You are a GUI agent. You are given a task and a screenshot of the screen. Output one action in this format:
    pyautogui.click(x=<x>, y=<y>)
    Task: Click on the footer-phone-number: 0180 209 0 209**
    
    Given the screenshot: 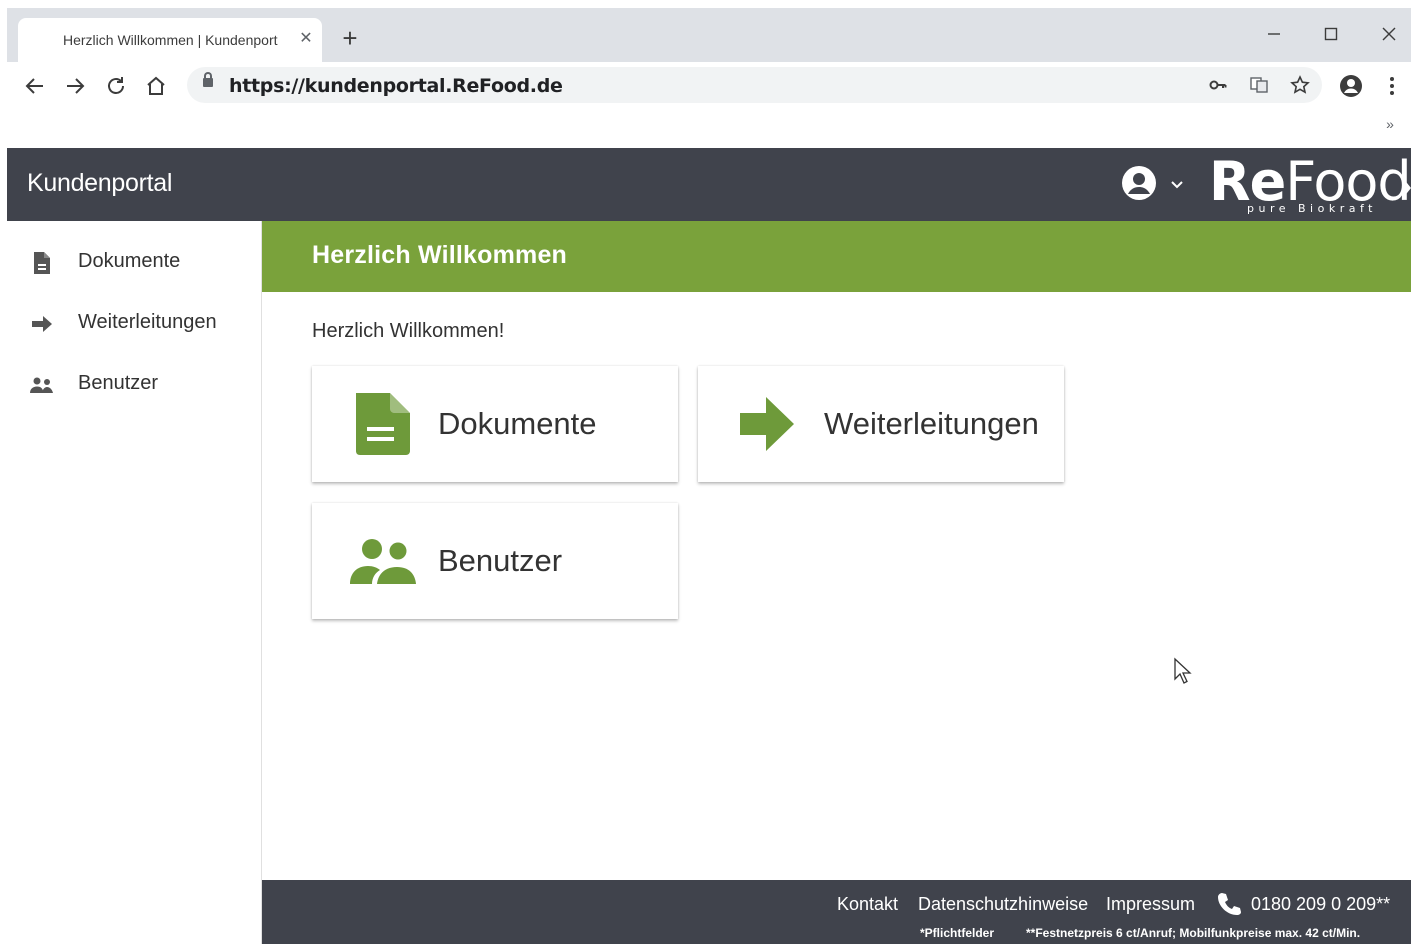 What is the action you would take?
    pyautogui.click(x=1320, y=904)
    